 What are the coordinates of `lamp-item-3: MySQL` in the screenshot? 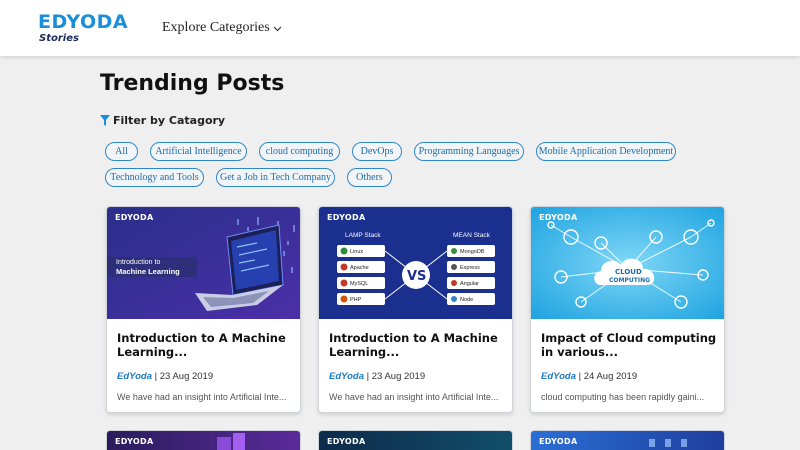 It's located at (359, 284).